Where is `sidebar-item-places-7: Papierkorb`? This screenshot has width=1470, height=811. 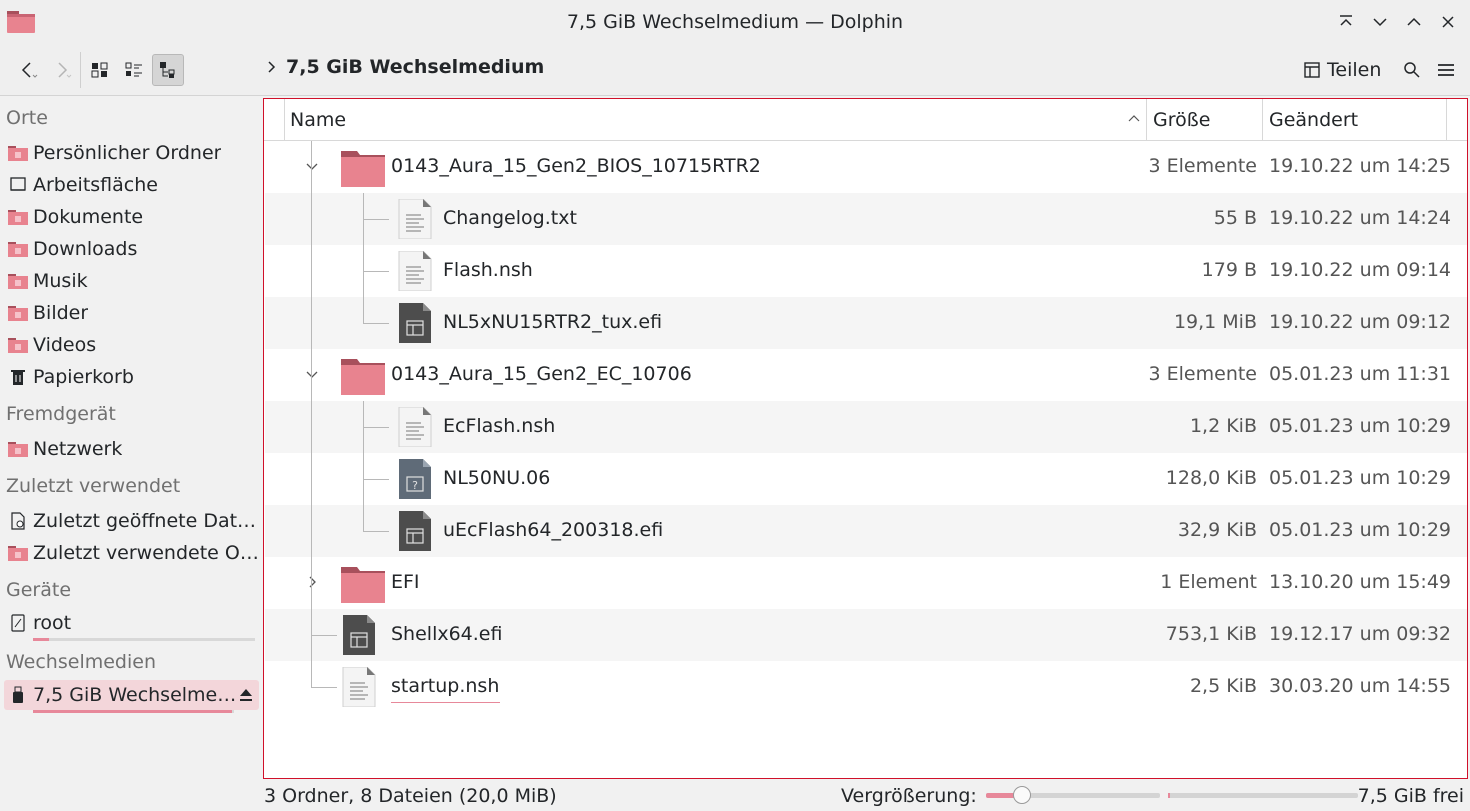 sidebar-item-places-7: Papierkorb is located at coordinates (131, 377).